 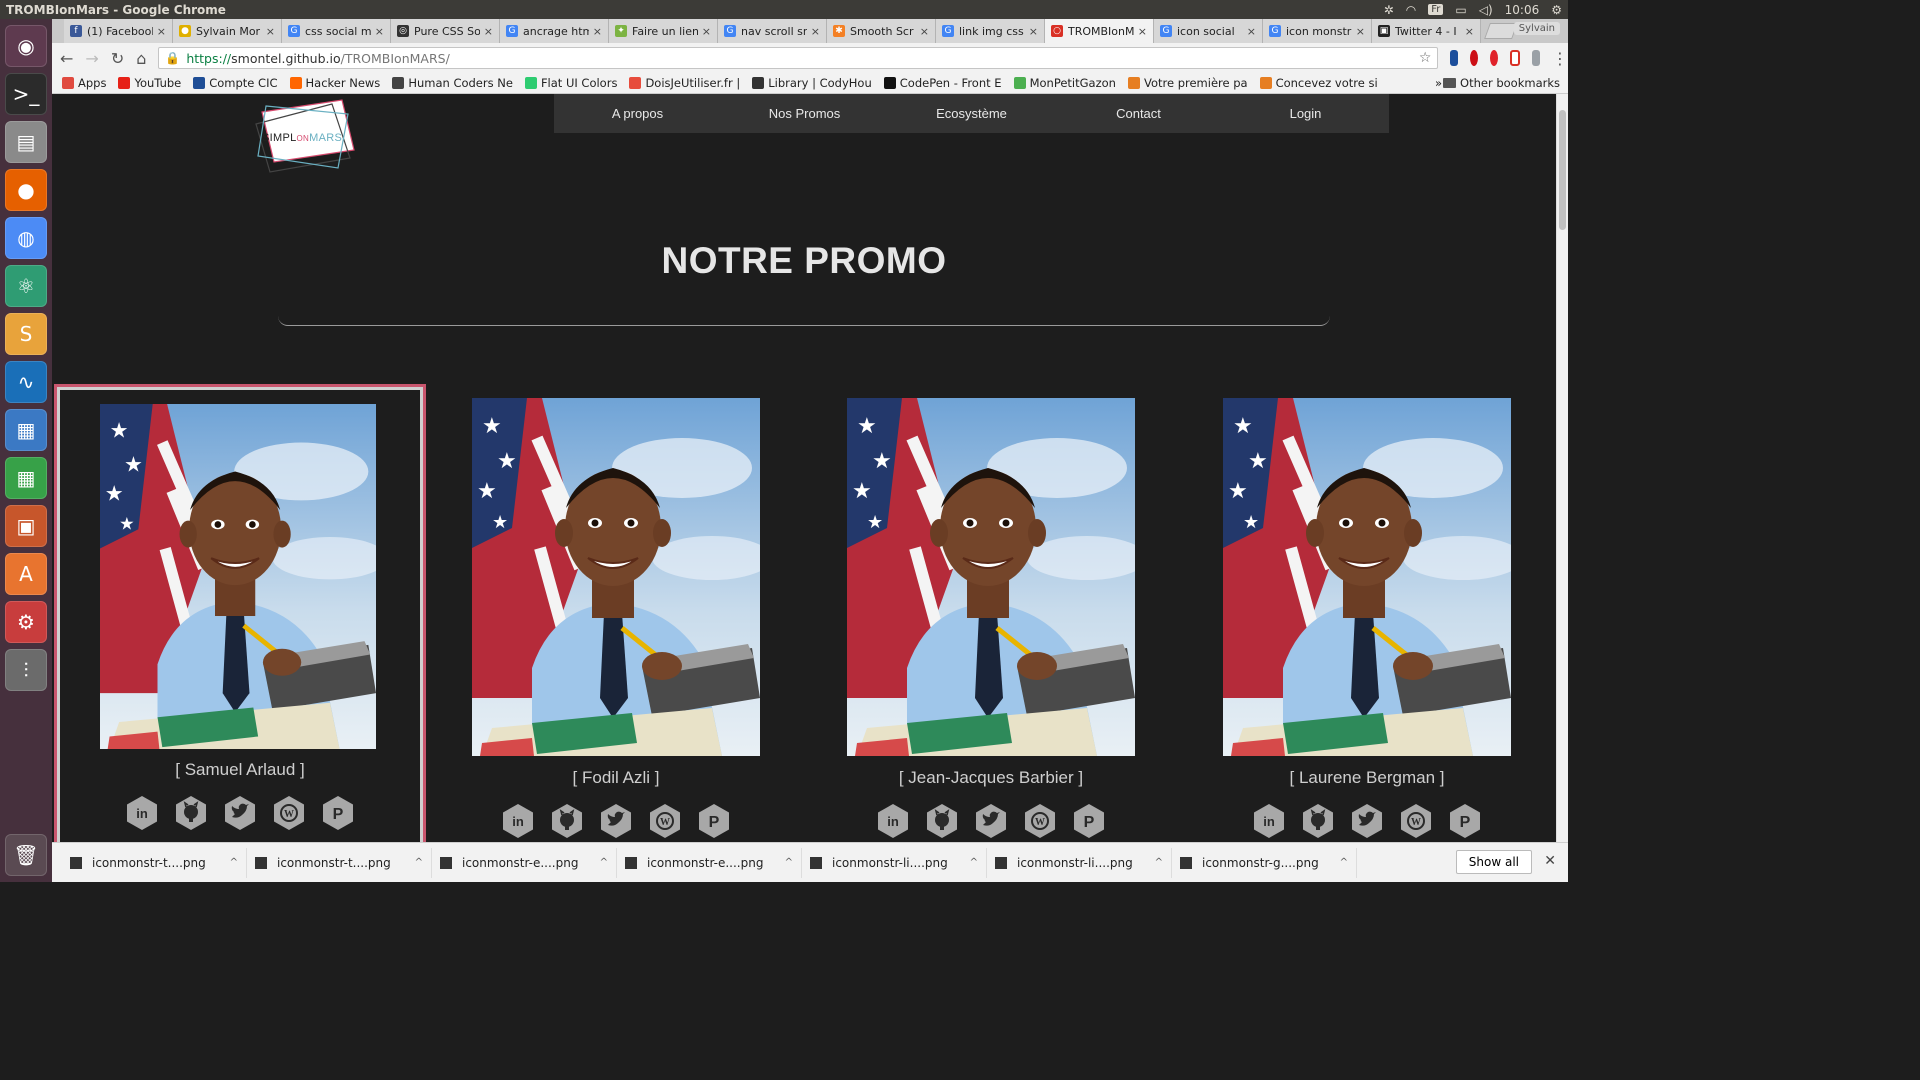 I want to click on keyboard-layout-indicator: Fr, so click(x=1436, y=9).